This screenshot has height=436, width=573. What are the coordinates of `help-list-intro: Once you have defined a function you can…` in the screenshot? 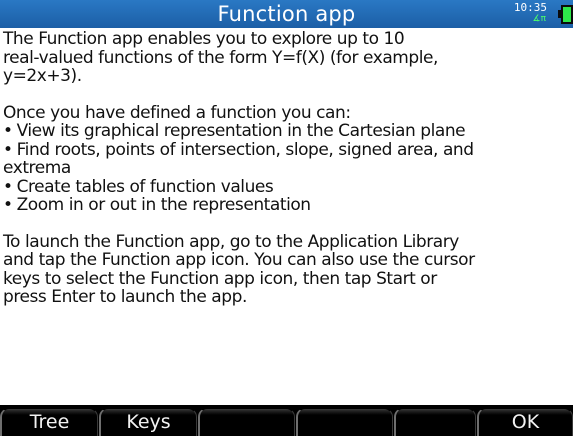 It's located at (177, 112).